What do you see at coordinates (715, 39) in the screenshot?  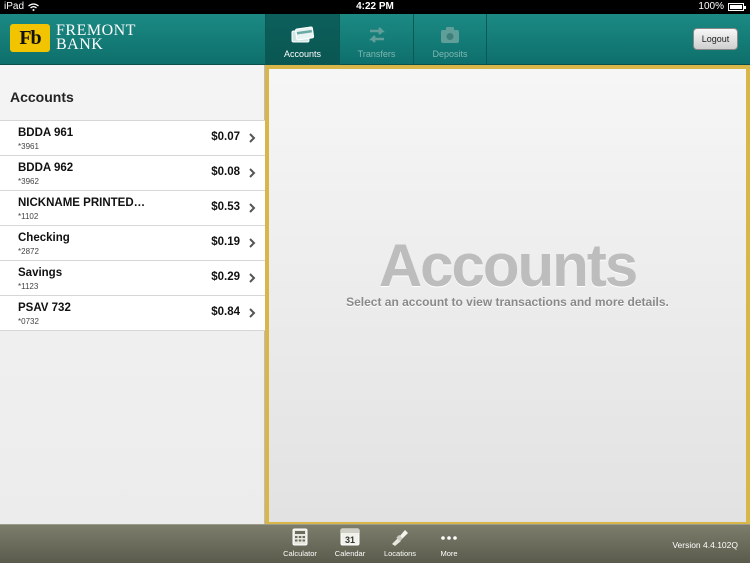 I see `logout-button: Logout` at bounding box center [715, 39].